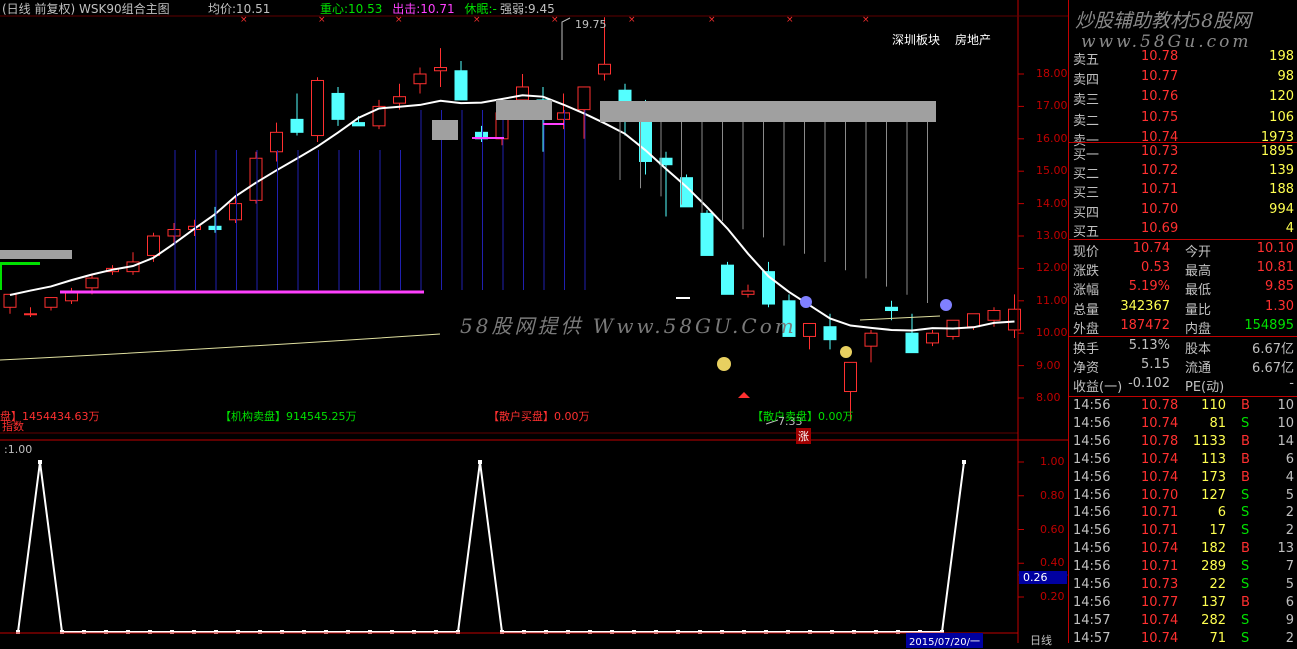  I want to click on ask-price: 10.77, so click(1160, 77).